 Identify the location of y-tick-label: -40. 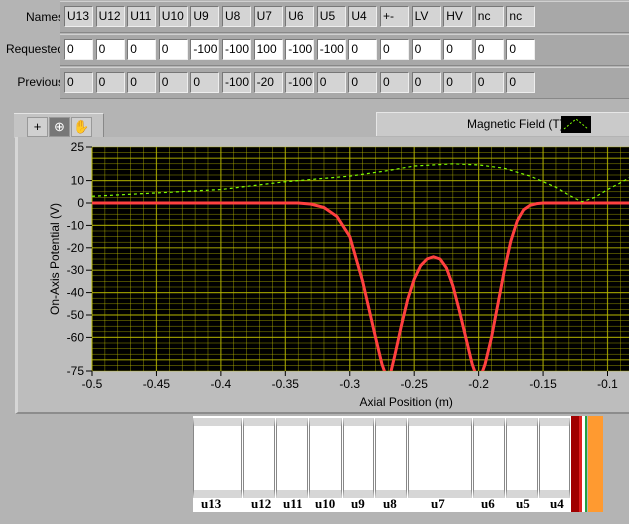
(76, 293).